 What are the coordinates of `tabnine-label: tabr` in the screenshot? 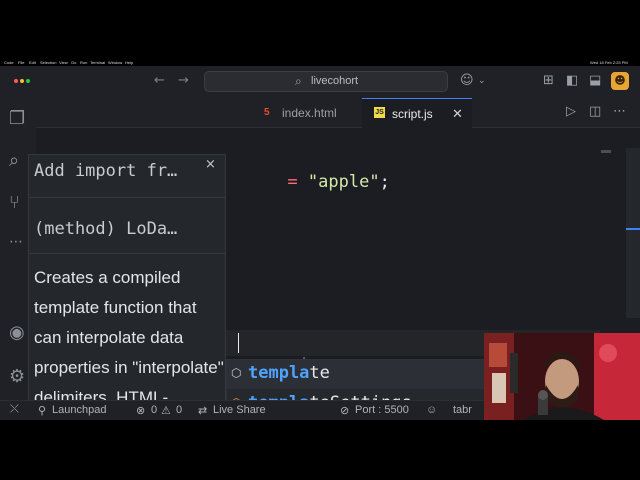 It's located at (462, 410).